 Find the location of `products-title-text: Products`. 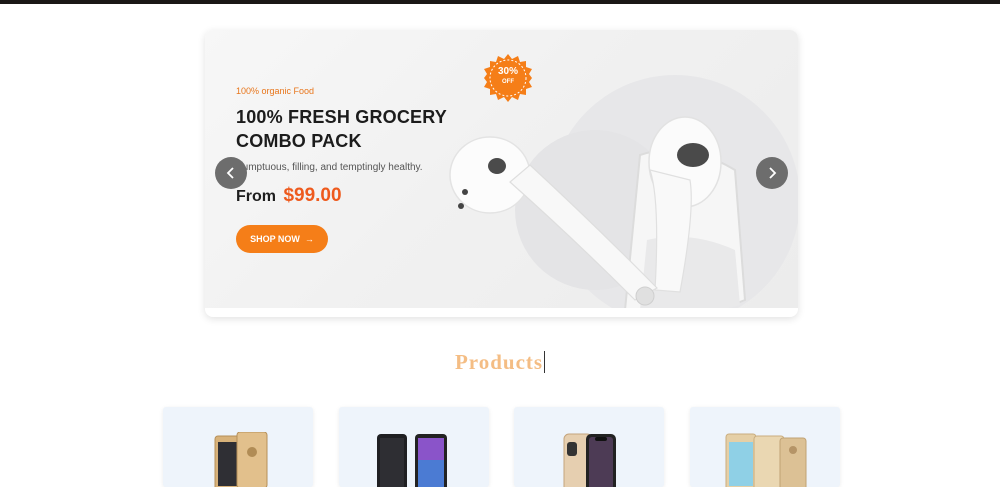

products-title-text: Products is located at coordinates (499, 362).